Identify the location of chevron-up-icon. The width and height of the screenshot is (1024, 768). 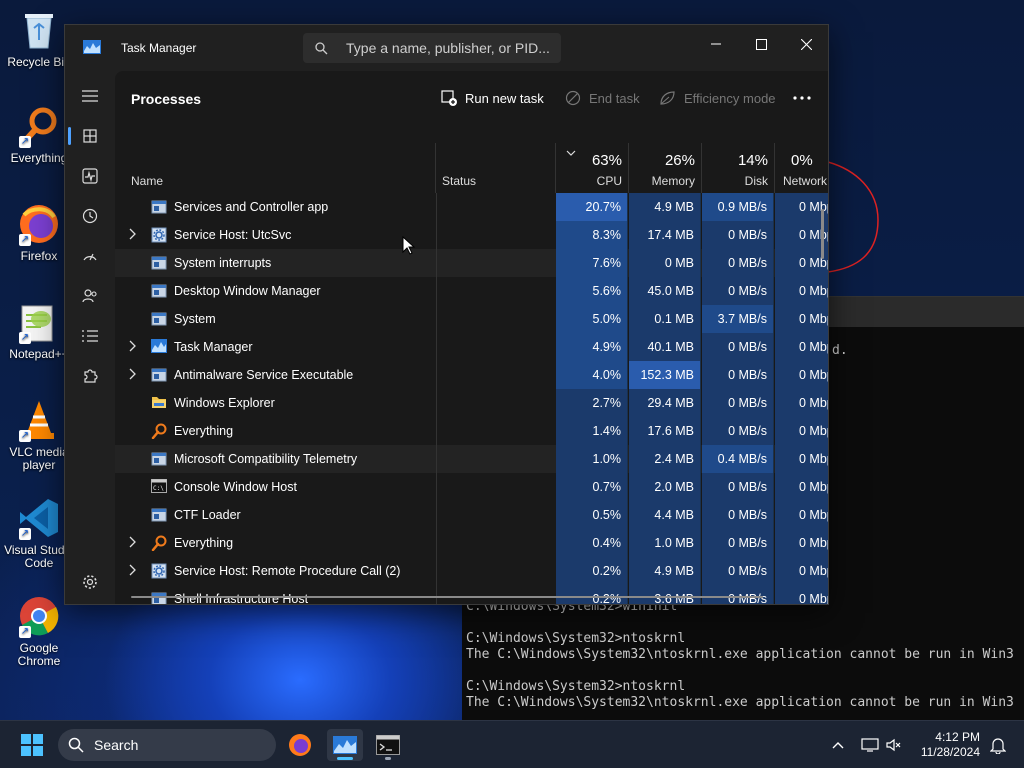
(838, 745).